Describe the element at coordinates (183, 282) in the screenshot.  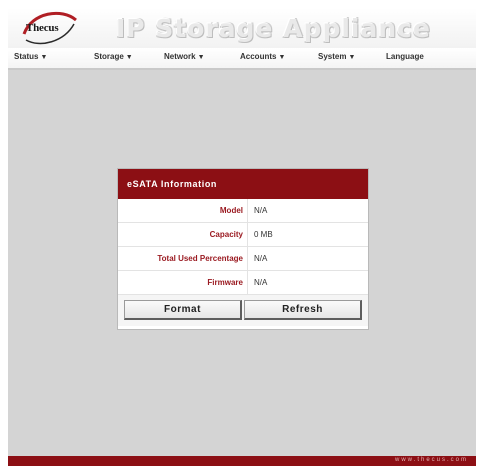
I see `firmware-label: Firmware` at that location.